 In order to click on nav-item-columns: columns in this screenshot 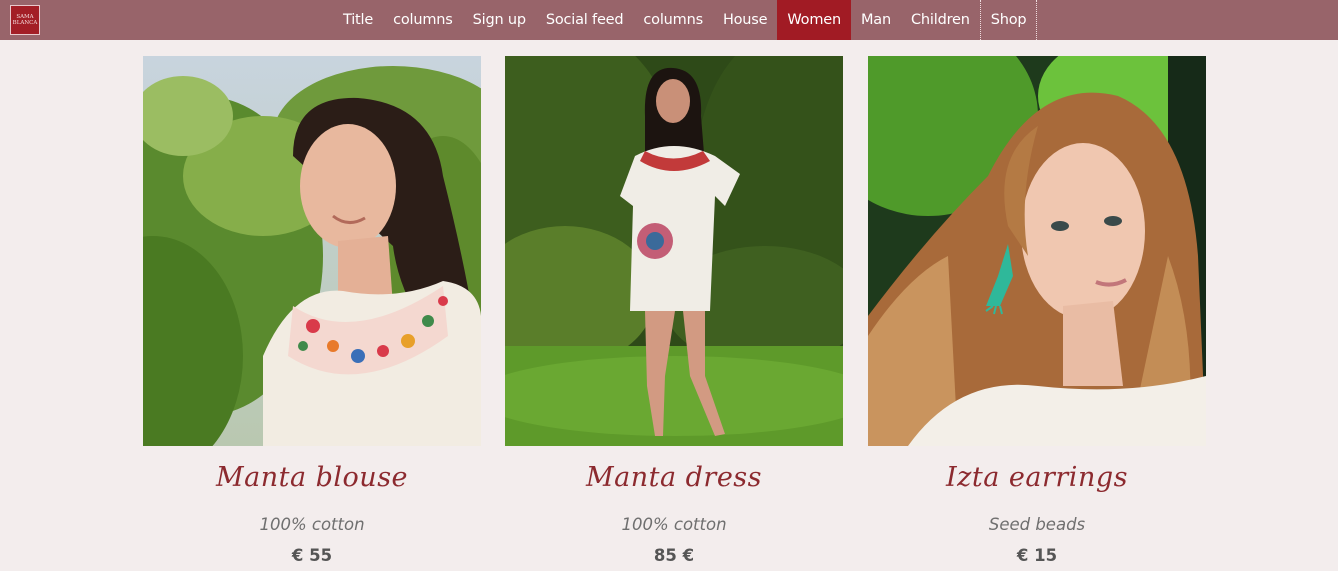, I will do `click(423, 20)`.